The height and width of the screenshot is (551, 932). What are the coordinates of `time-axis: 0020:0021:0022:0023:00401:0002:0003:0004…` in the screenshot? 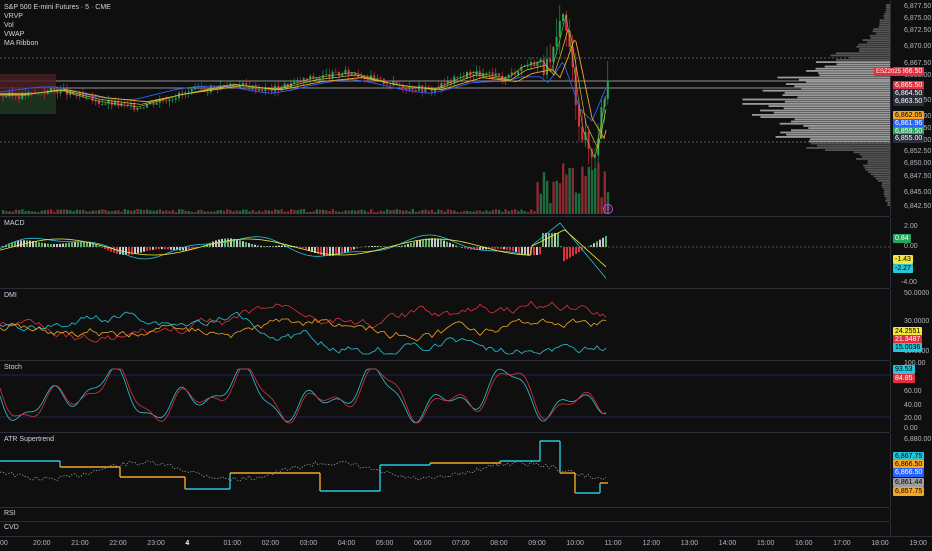 It's located at (466, 543).